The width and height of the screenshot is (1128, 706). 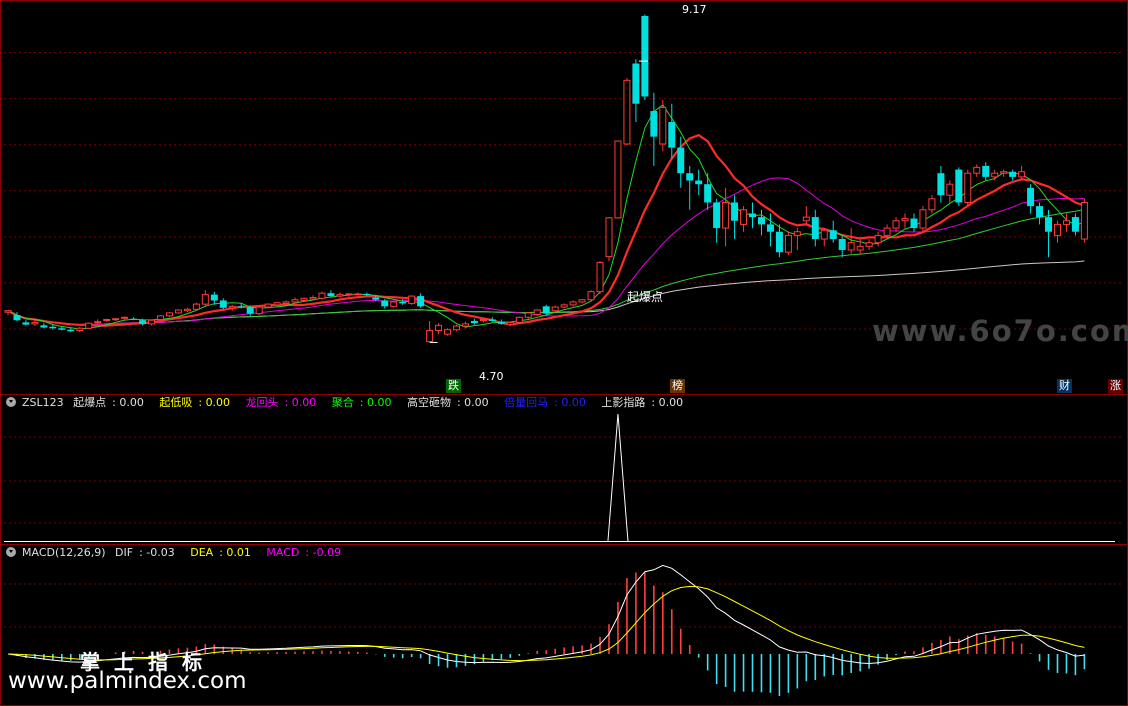 I want to click on macd-title: MACD(12,26,9), so click(x=64, y=552).